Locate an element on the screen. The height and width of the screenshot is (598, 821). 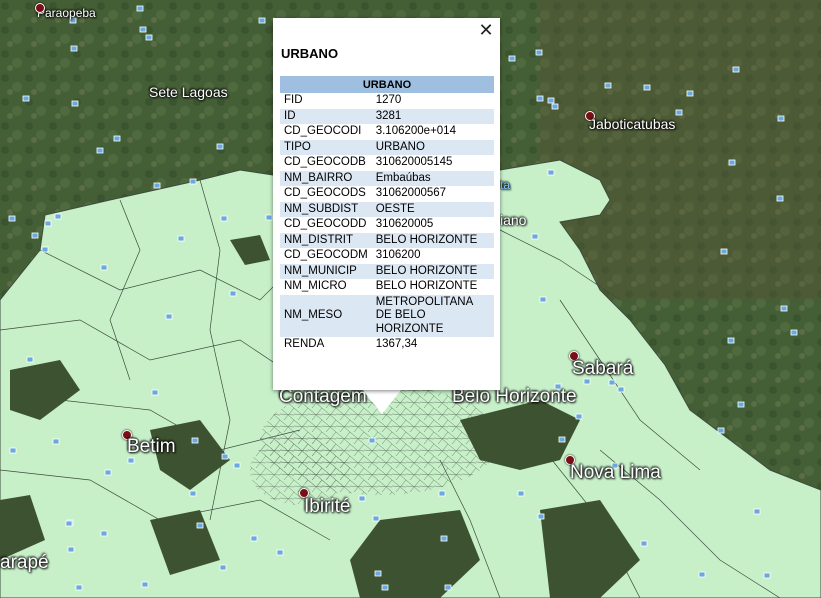
attribute-key: CD_GEOCODM is located at coordinates (326, 255).